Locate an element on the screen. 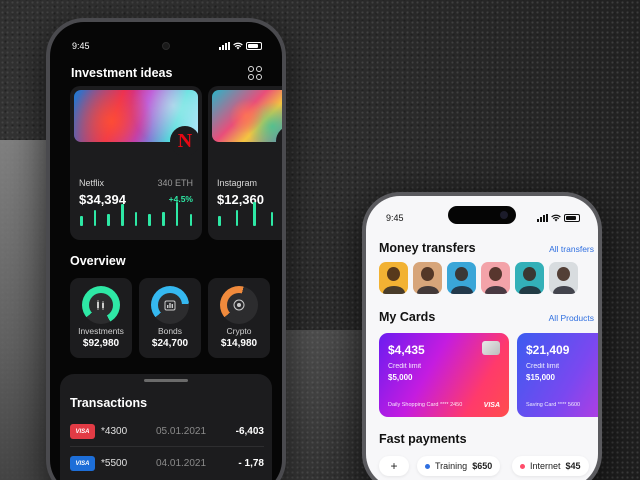 Image resolution: width=640 pixels, height=480 pixels. money-transfers-title: Money transfers is located at coordinates (427, 248).